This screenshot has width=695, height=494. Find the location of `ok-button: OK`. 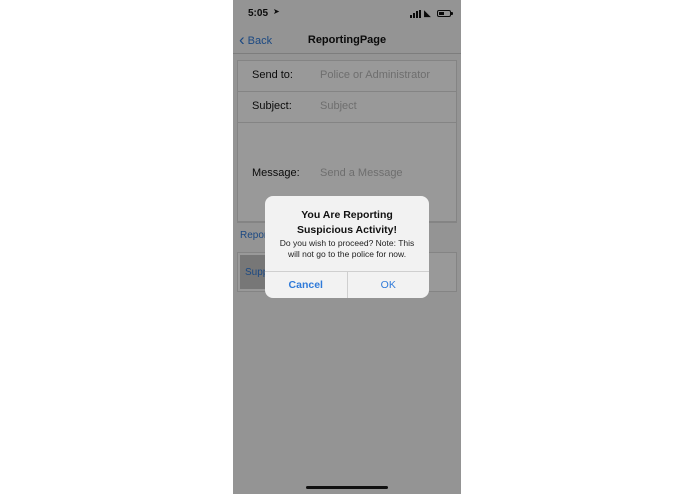

ok-button: OK is located at coordinates (389, 285).